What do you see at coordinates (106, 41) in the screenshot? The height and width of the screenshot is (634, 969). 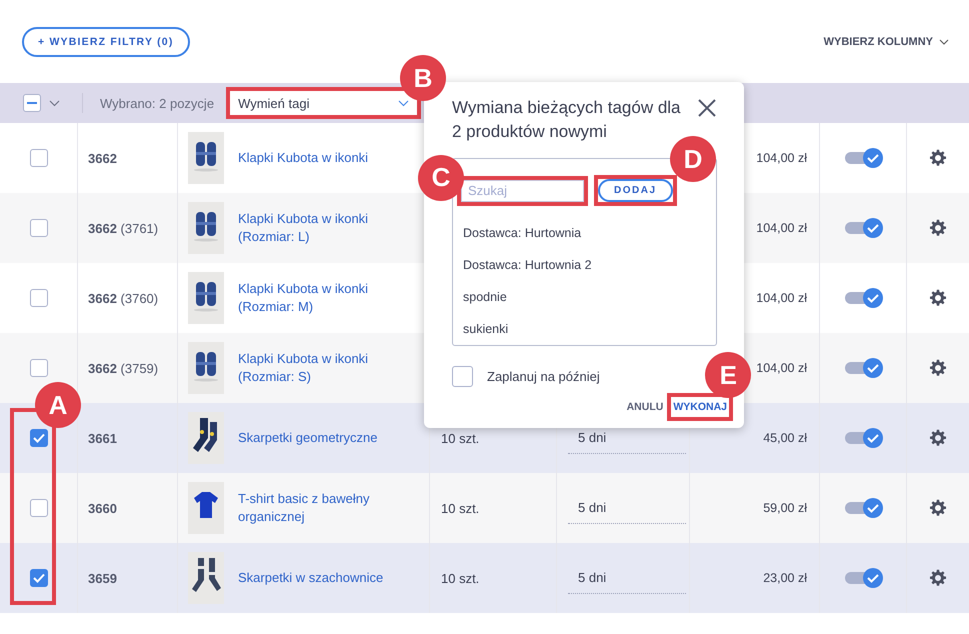 I see `filters-button: + WYBIERZ FILTRY (0)` at bounding box center [106, 41].